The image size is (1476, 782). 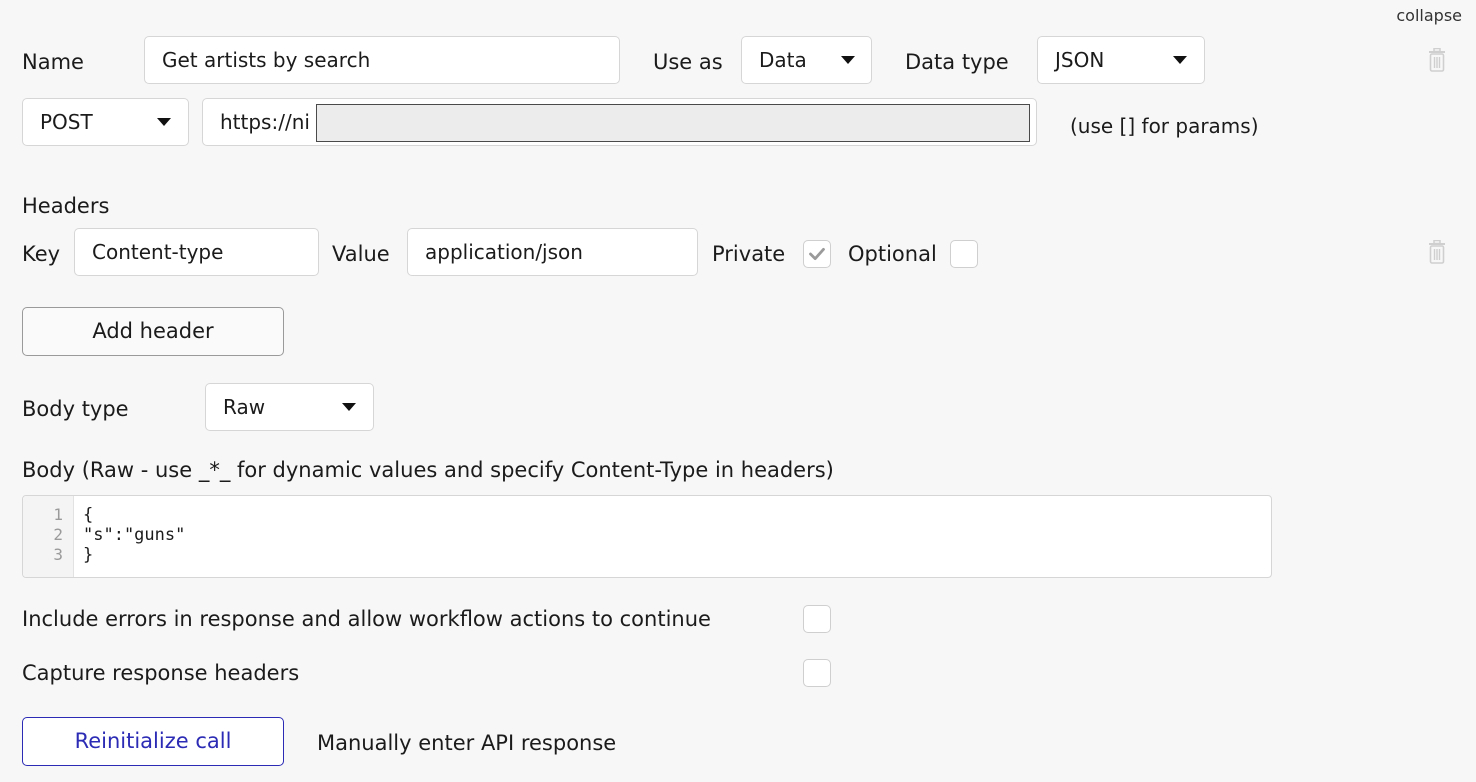 I want to click on body-type-value: Raw, so click(x=244, y=407).